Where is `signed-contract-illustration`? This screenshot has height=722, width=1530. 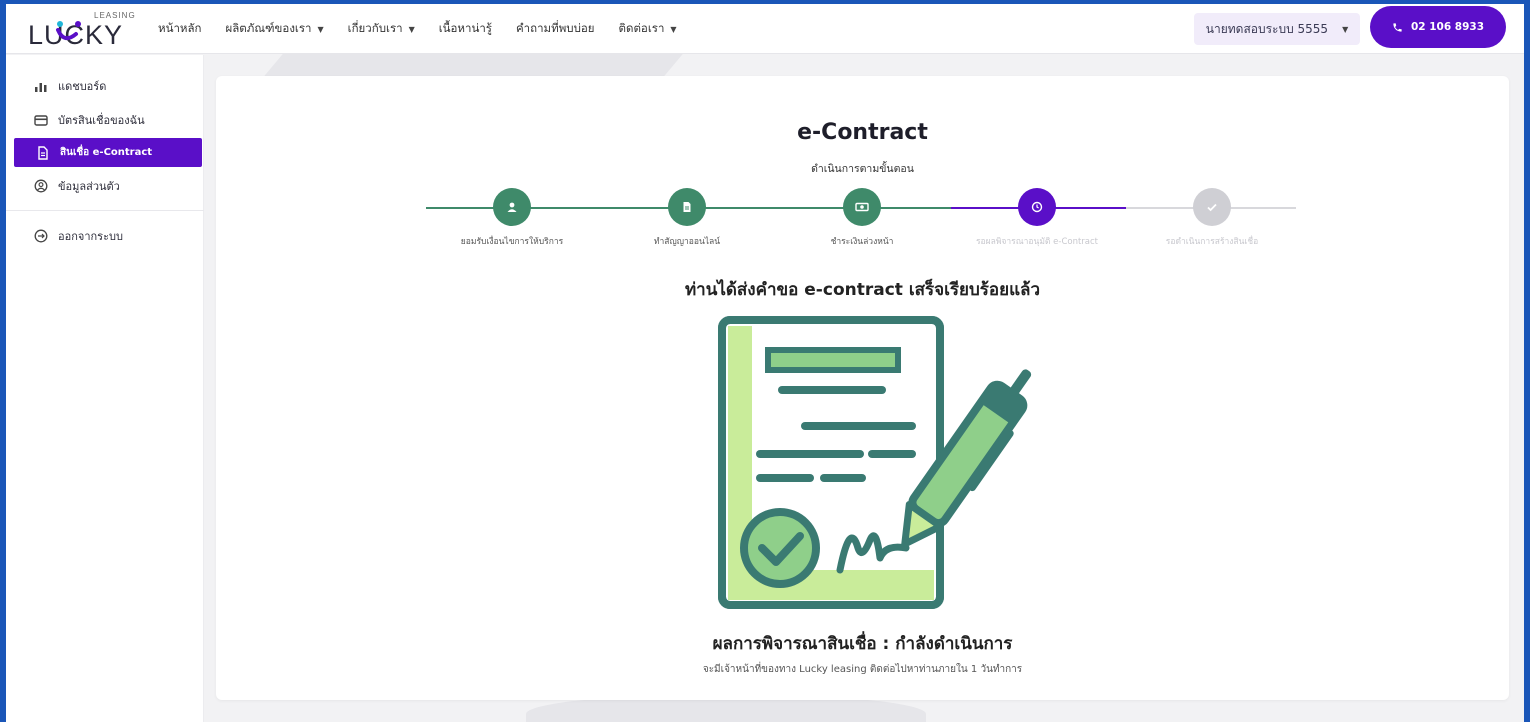 signed-contract-illustration is located at coordinates (875, 462).